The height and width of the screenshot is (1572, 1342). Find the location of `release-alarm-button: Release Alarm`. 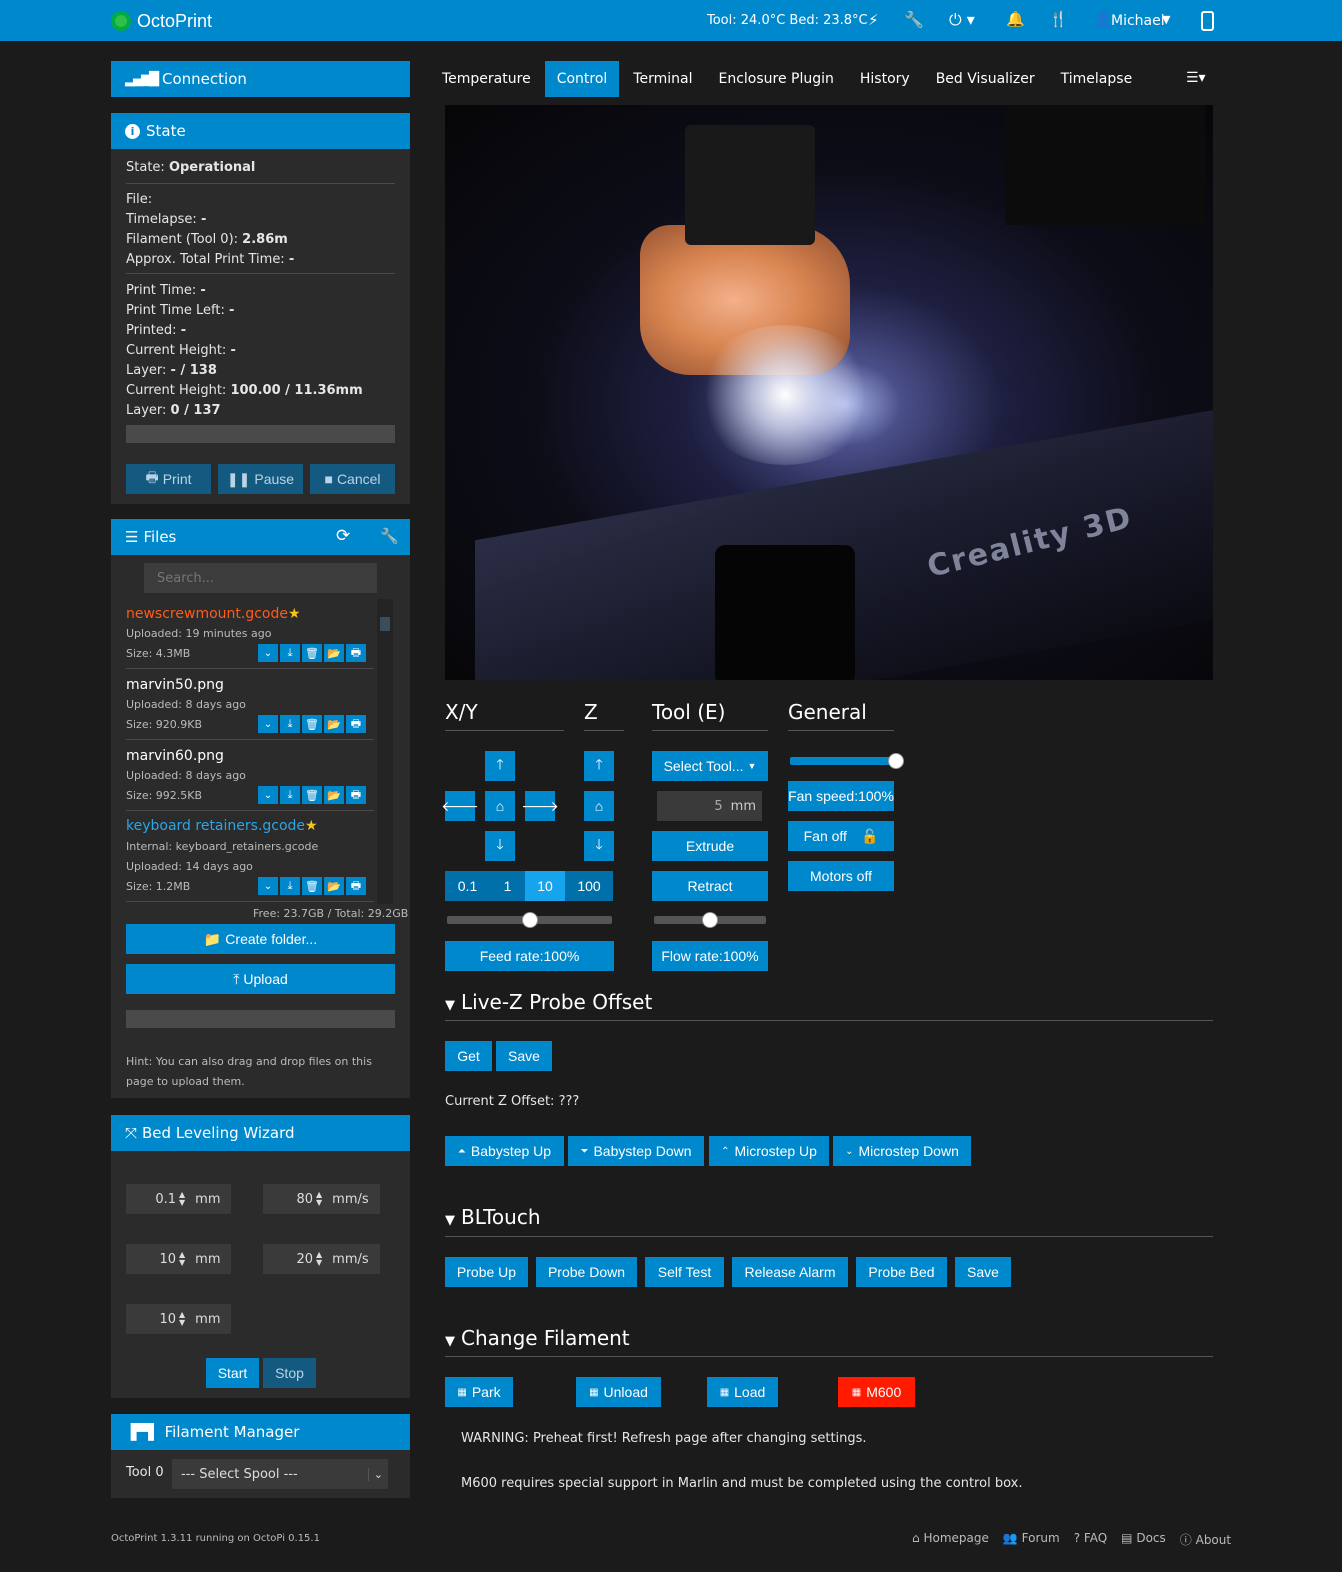

release-alarm-button: Release Alarm is located at coordinates (790, 1272).